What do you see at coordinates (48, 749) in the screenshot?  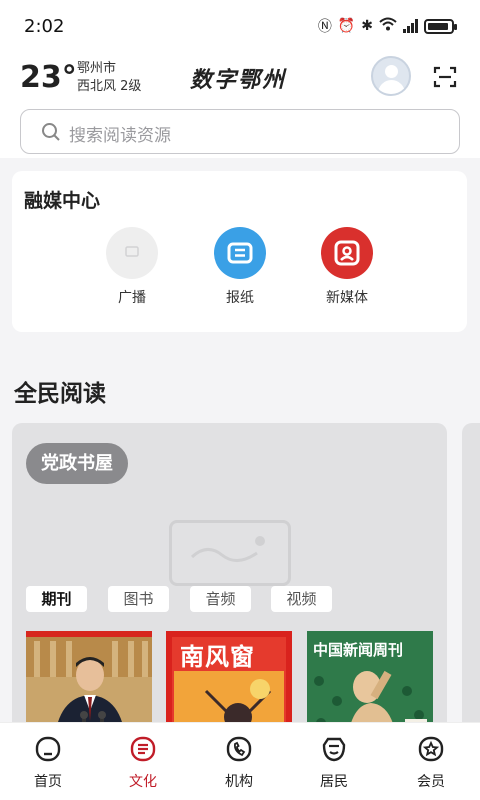 I see `home-icon` at bounding box center [48, 749].